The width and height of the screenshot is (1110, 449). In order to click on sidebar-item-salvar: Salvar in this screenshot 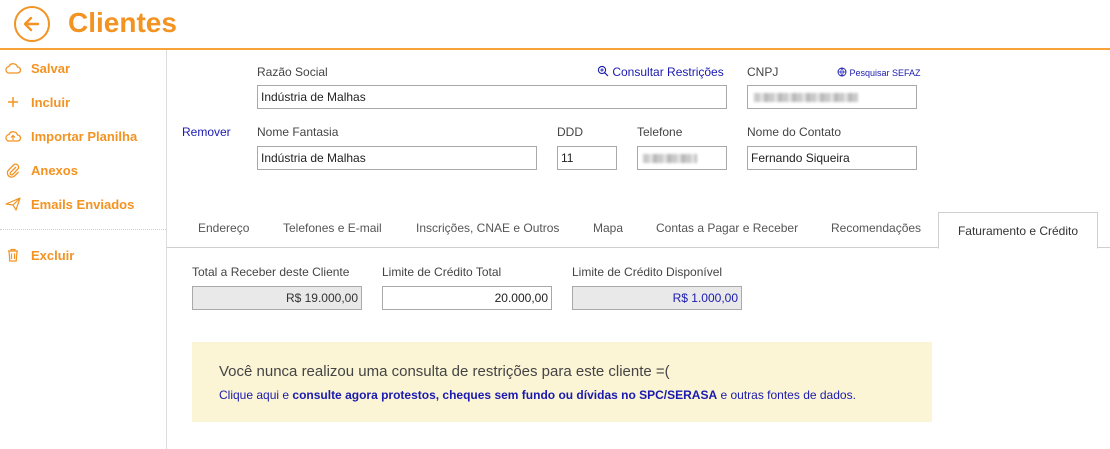, I will do `click(83, 69)`.